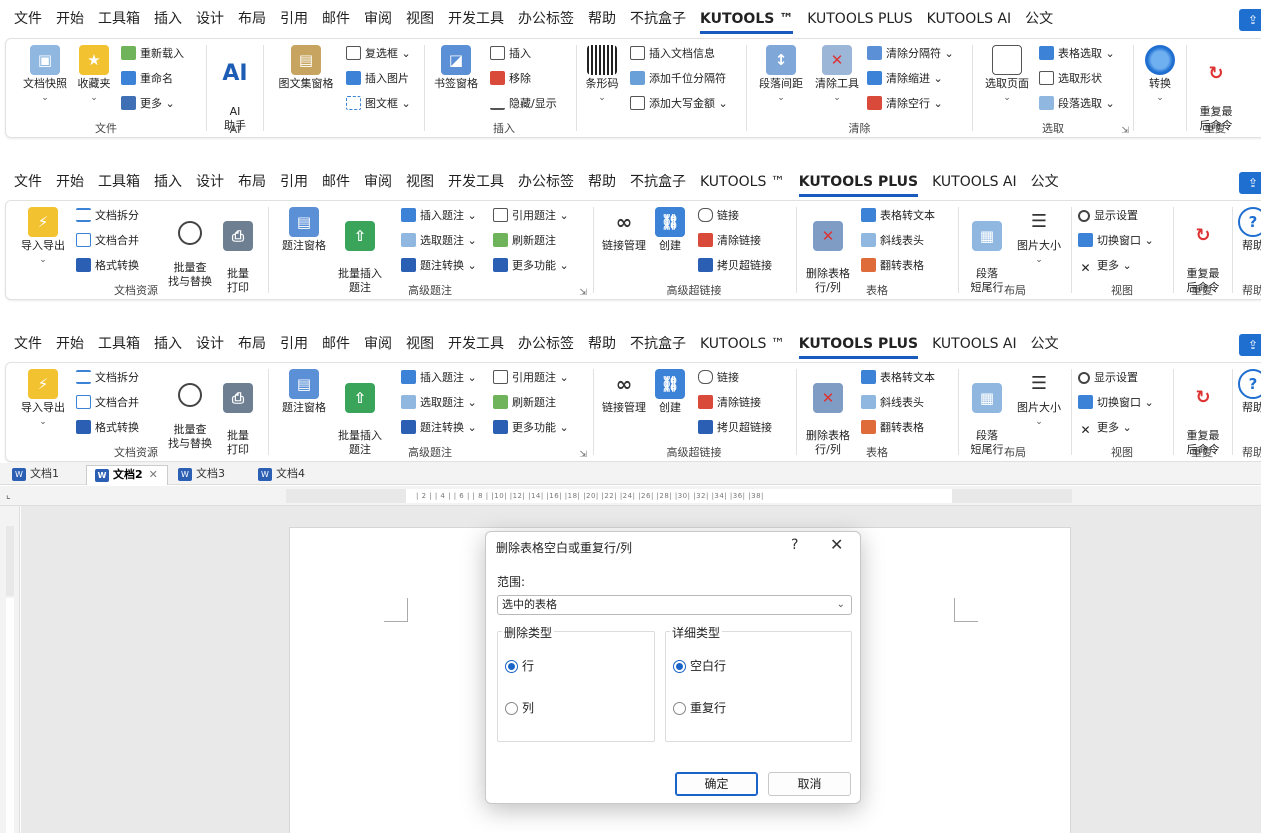  I want to click on refresh-caption-button: 刷新题注, so click(524, 403).